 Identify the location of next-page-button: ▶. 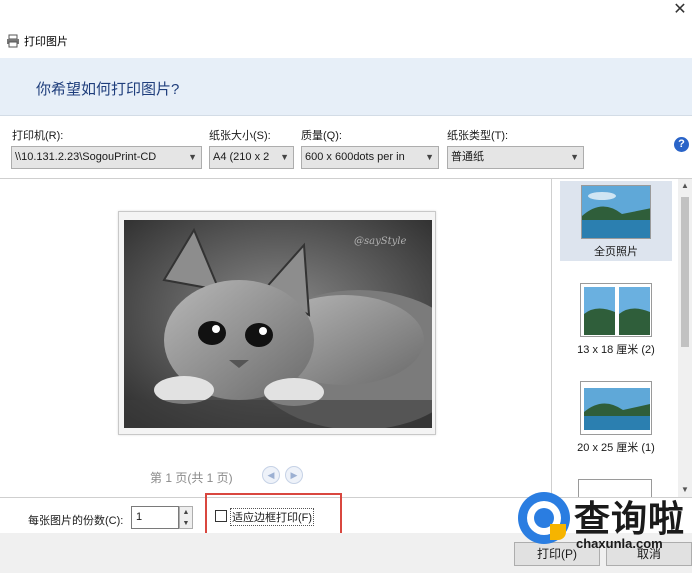
(294, 475).